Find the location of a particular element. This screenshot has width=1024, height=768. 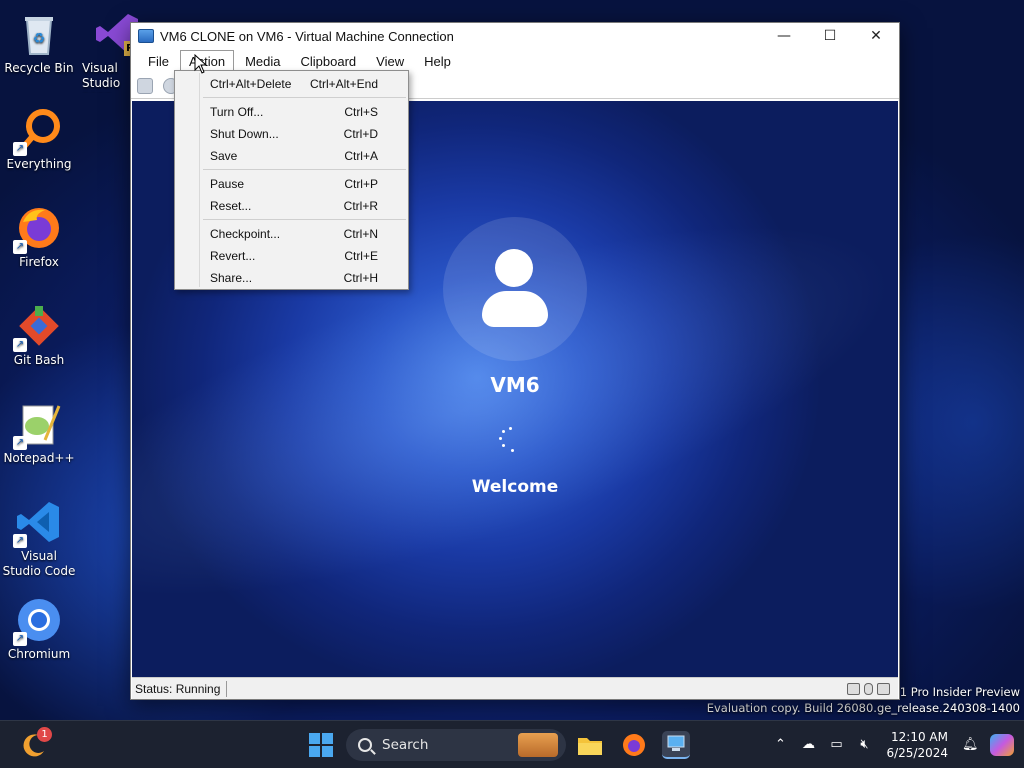

loading-spinner-icon is located at coordinates (511, 441).